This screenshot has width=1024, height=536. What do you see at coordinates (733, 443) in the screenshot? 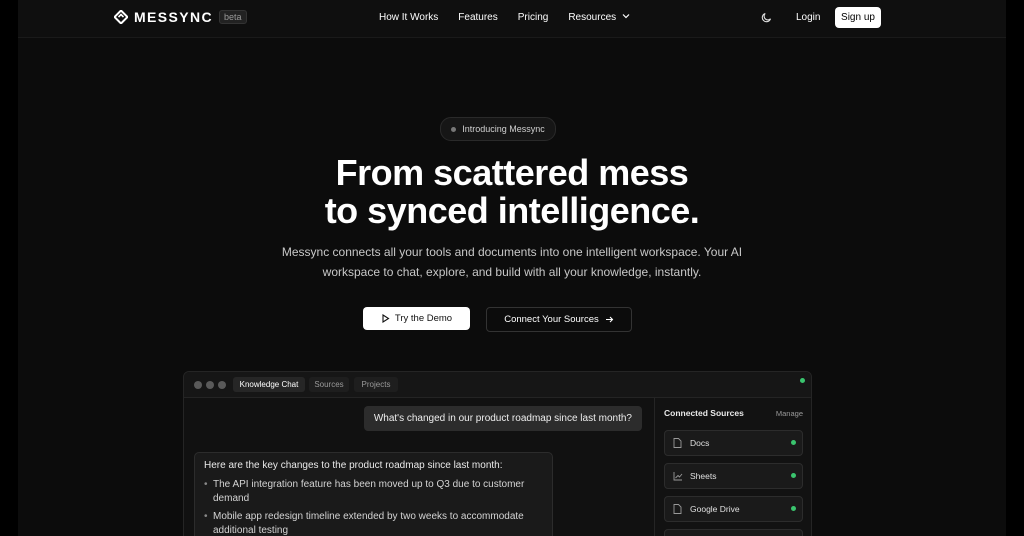
I see `source-item-docs: Docs` at bounding box center [733, 443].